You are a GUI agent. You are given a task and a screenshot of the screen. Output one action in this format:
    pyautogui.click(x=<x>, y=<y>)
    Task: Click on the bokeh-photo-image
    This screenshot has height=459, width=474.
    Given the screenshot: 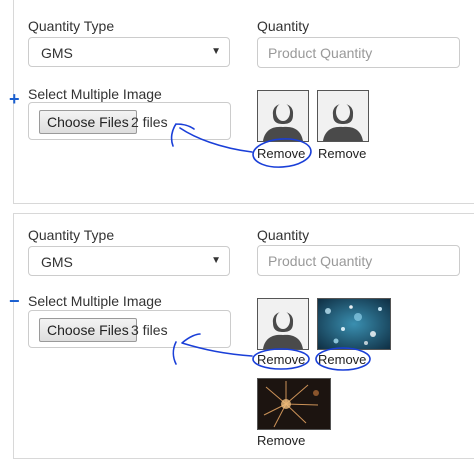 What is the action you would take?
    pyautogui.click(x=354, y=324)
    